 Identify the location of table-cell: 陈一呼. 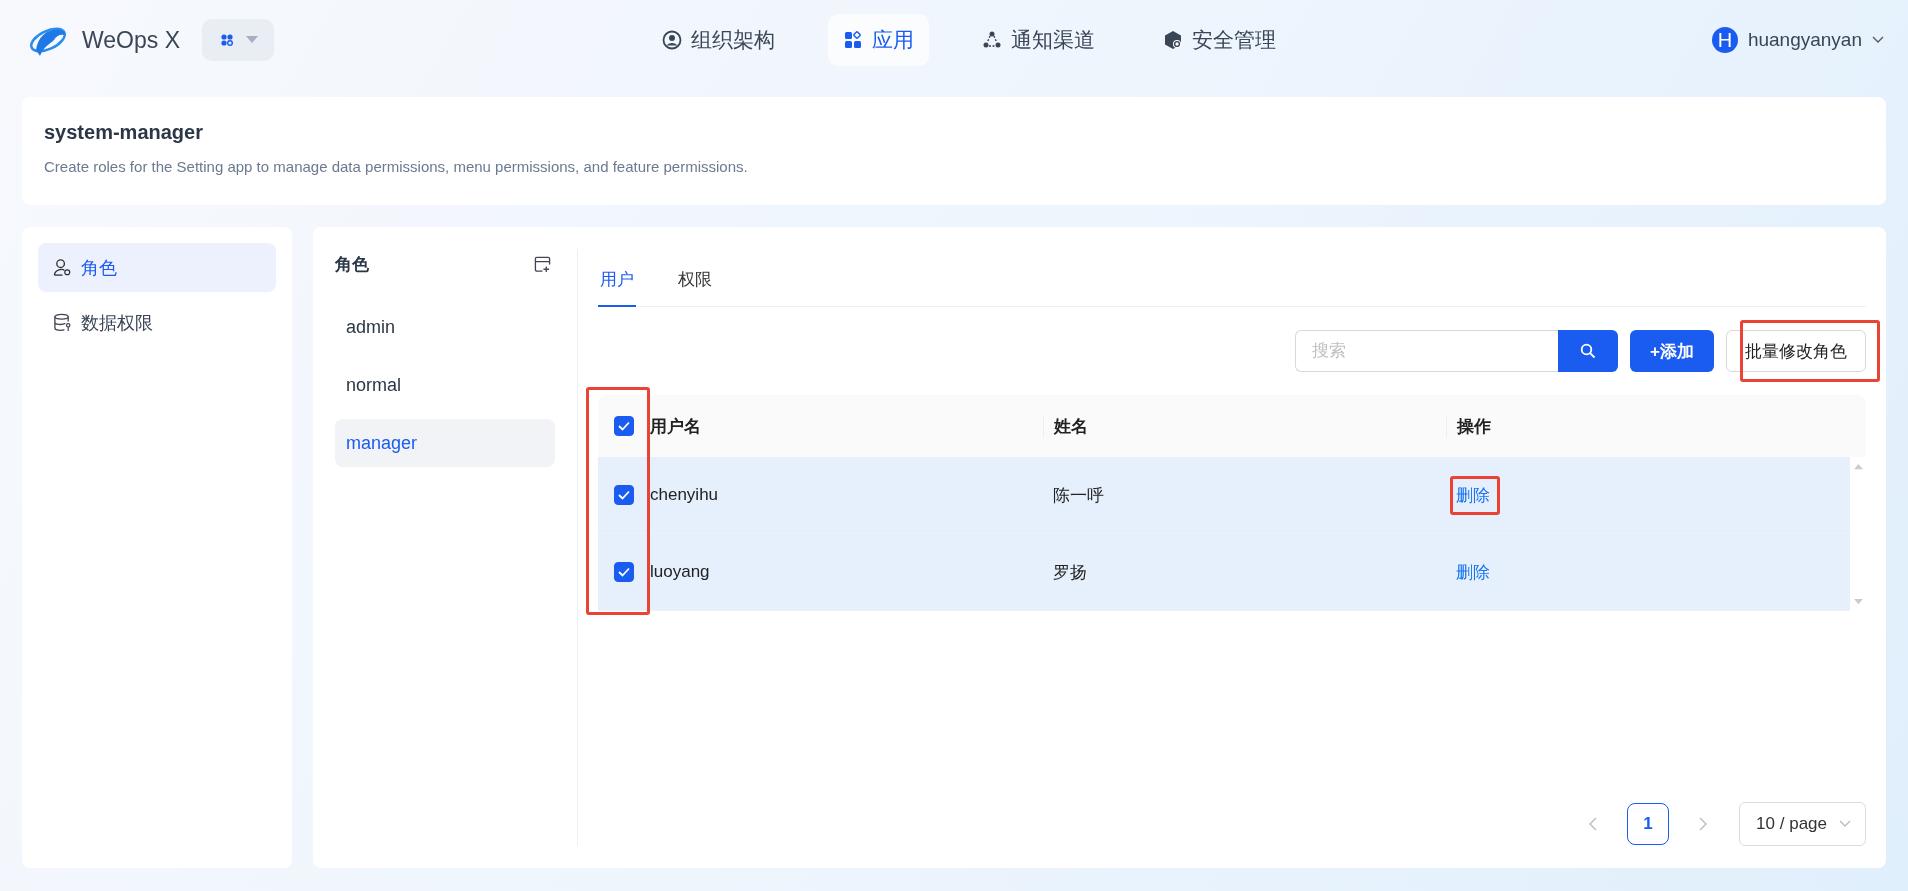
(1078, 495).